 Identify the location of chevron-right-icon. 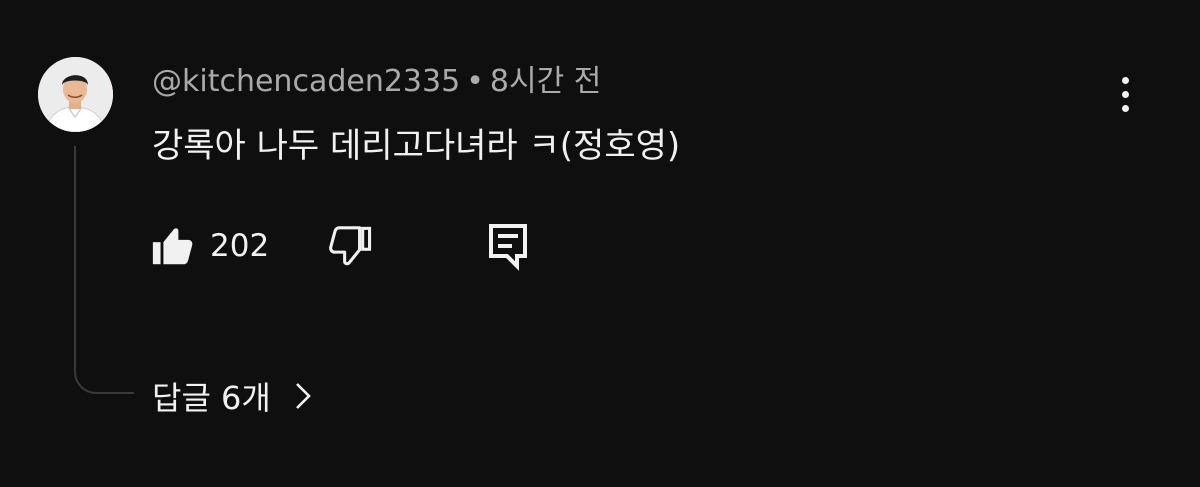
(303, 396).